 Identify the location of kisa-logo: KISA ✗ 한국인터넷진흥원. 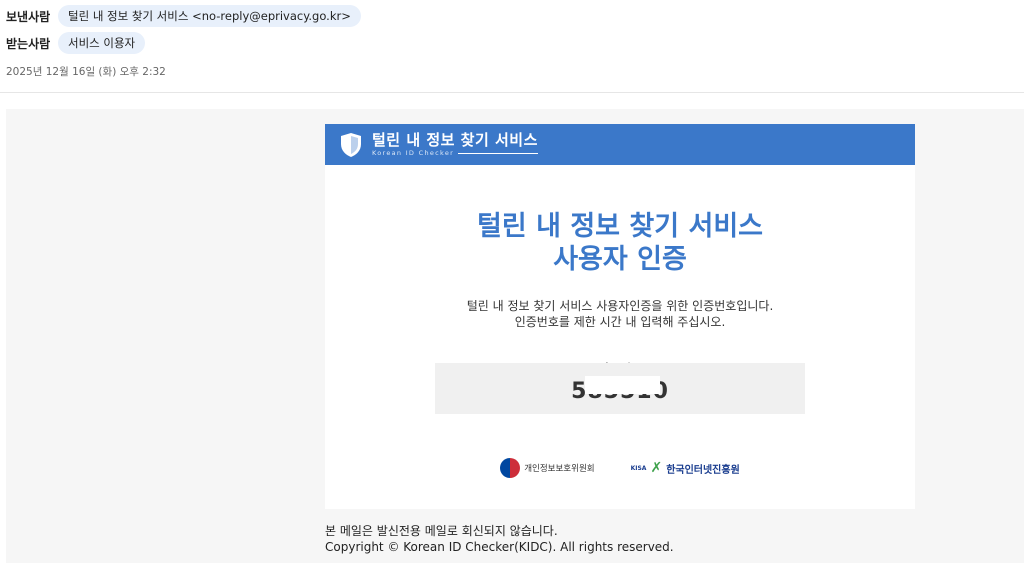
(685, 468).